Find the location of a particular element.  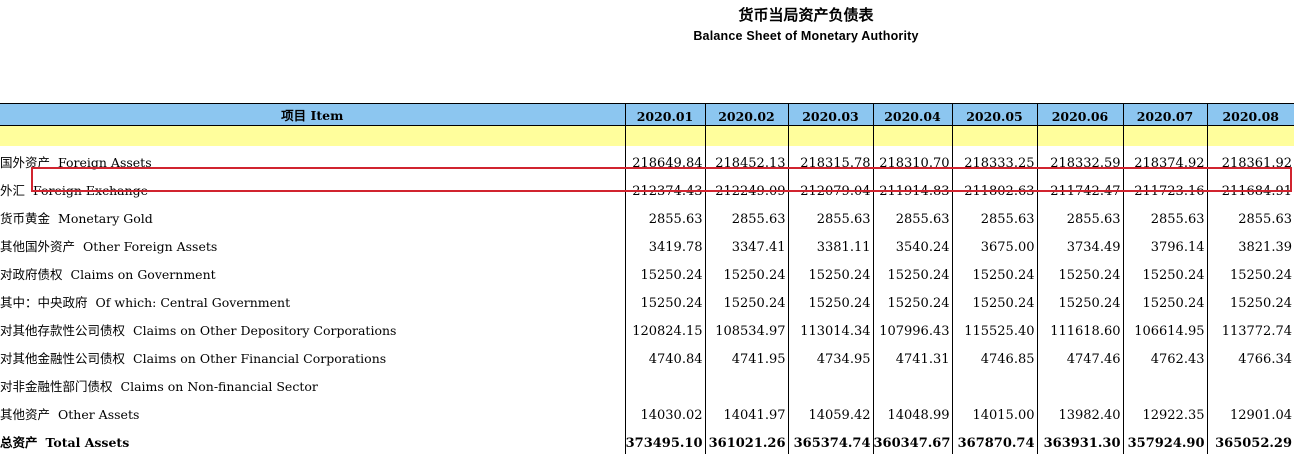

value-cell: 212249.09 is located at coordinates (746, 188).